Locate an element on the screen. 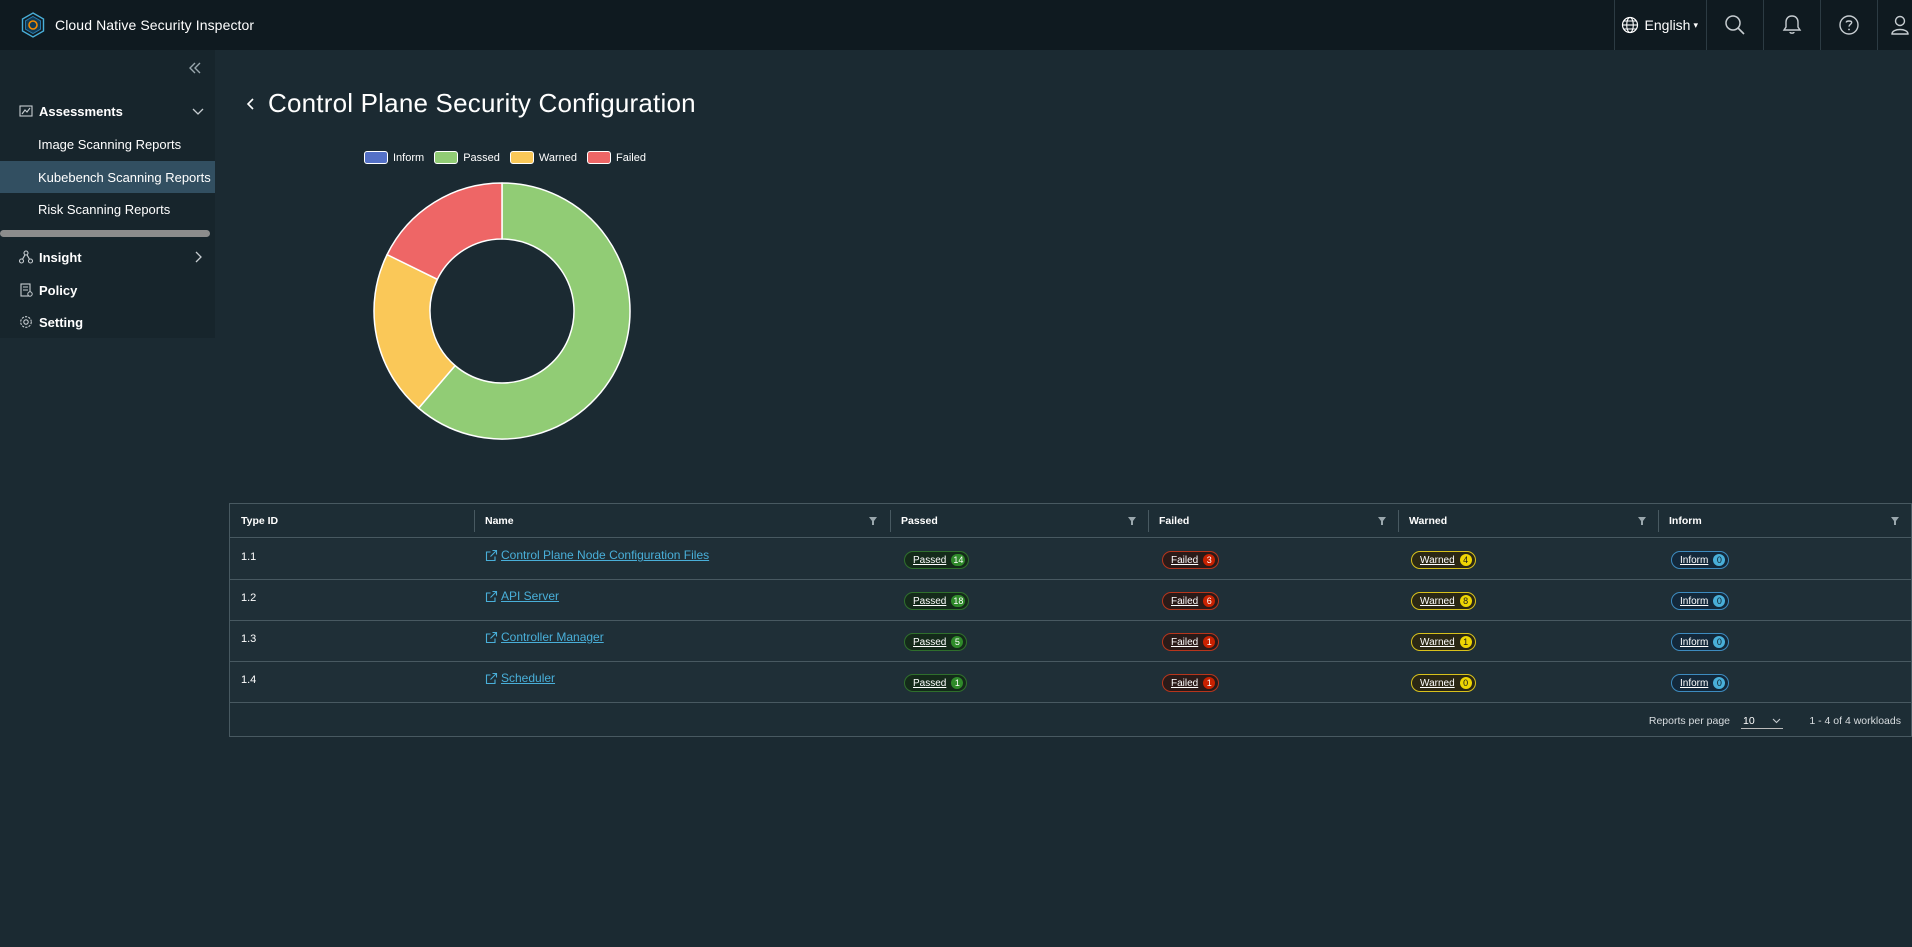 The image size is (1912, 947). sidebar-item-label: Kubebench Scanning Reports is located at coordinates (124, 177).